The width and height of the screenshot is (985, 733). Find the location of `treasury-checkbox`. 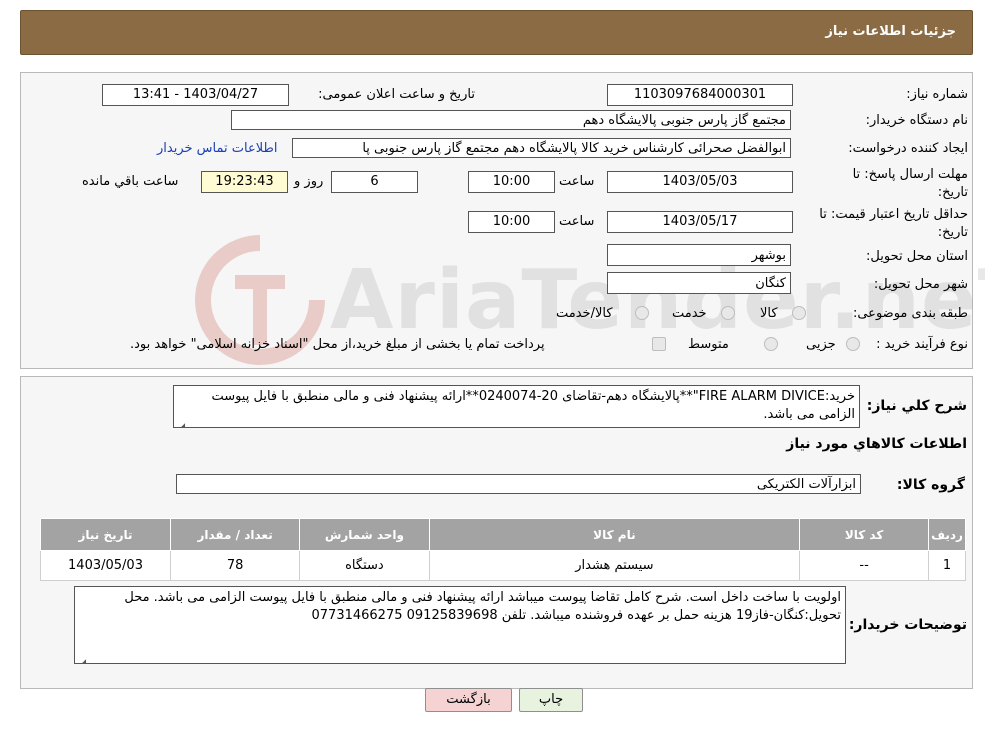

treasury-checkbox is located at coordinates (659, 344).